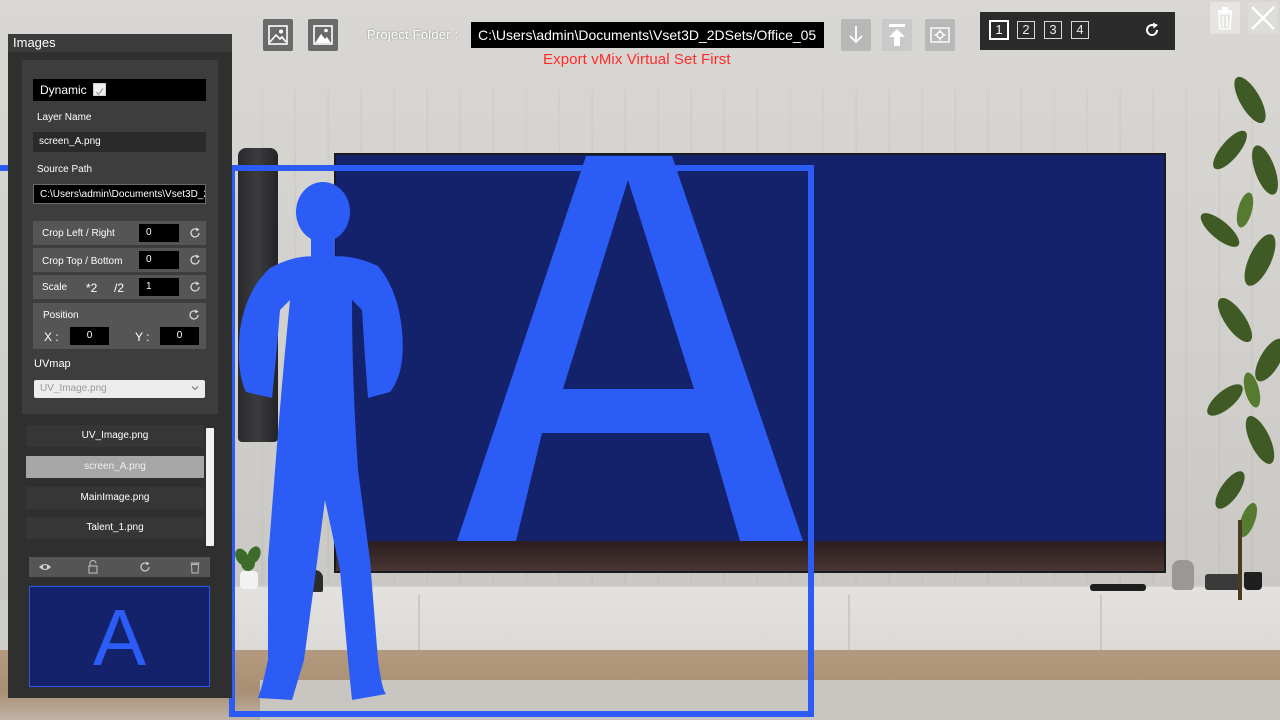 The height and width of the screenshot is (720, 1280). Describe the element at coordinates (159, 287) in the screenshot. I see `scale-input: 1` at that location.